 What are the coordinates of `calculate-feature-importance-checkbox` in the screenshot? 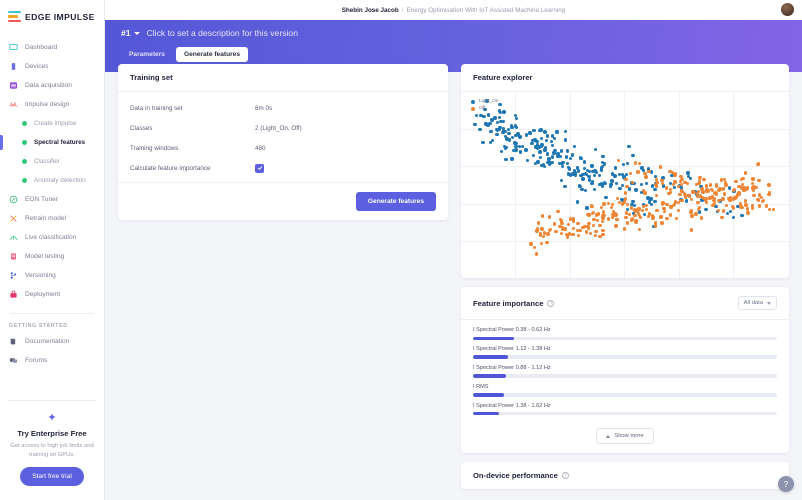 It's located at (259, 168).